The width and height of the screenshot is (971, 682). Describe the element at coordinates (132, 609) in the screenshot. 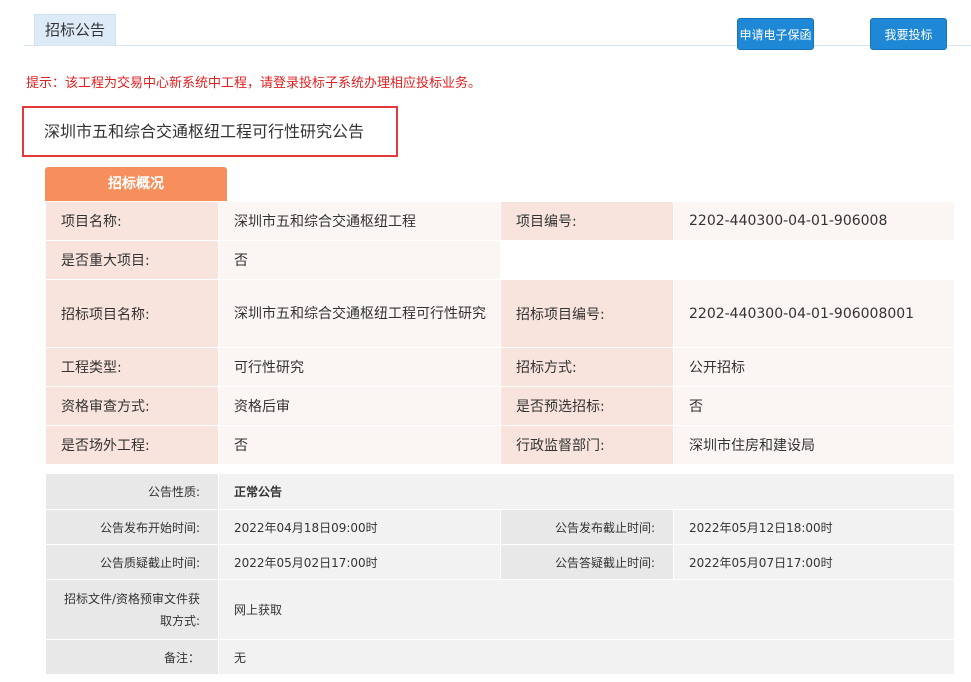

I see `docs-method-label: 招标文件/资格预审文件获取方式:` at that location.